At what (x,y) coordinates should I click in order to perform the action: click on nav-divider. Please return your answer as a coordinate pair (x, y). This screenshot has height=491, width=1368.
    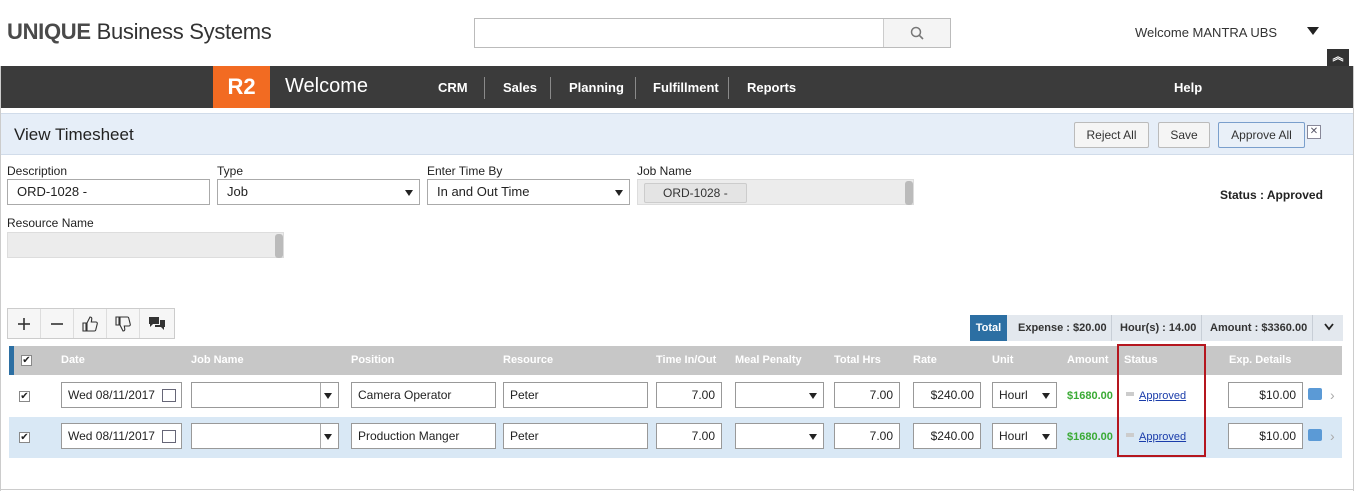
    Looking at the image, I should click on (484, 88).